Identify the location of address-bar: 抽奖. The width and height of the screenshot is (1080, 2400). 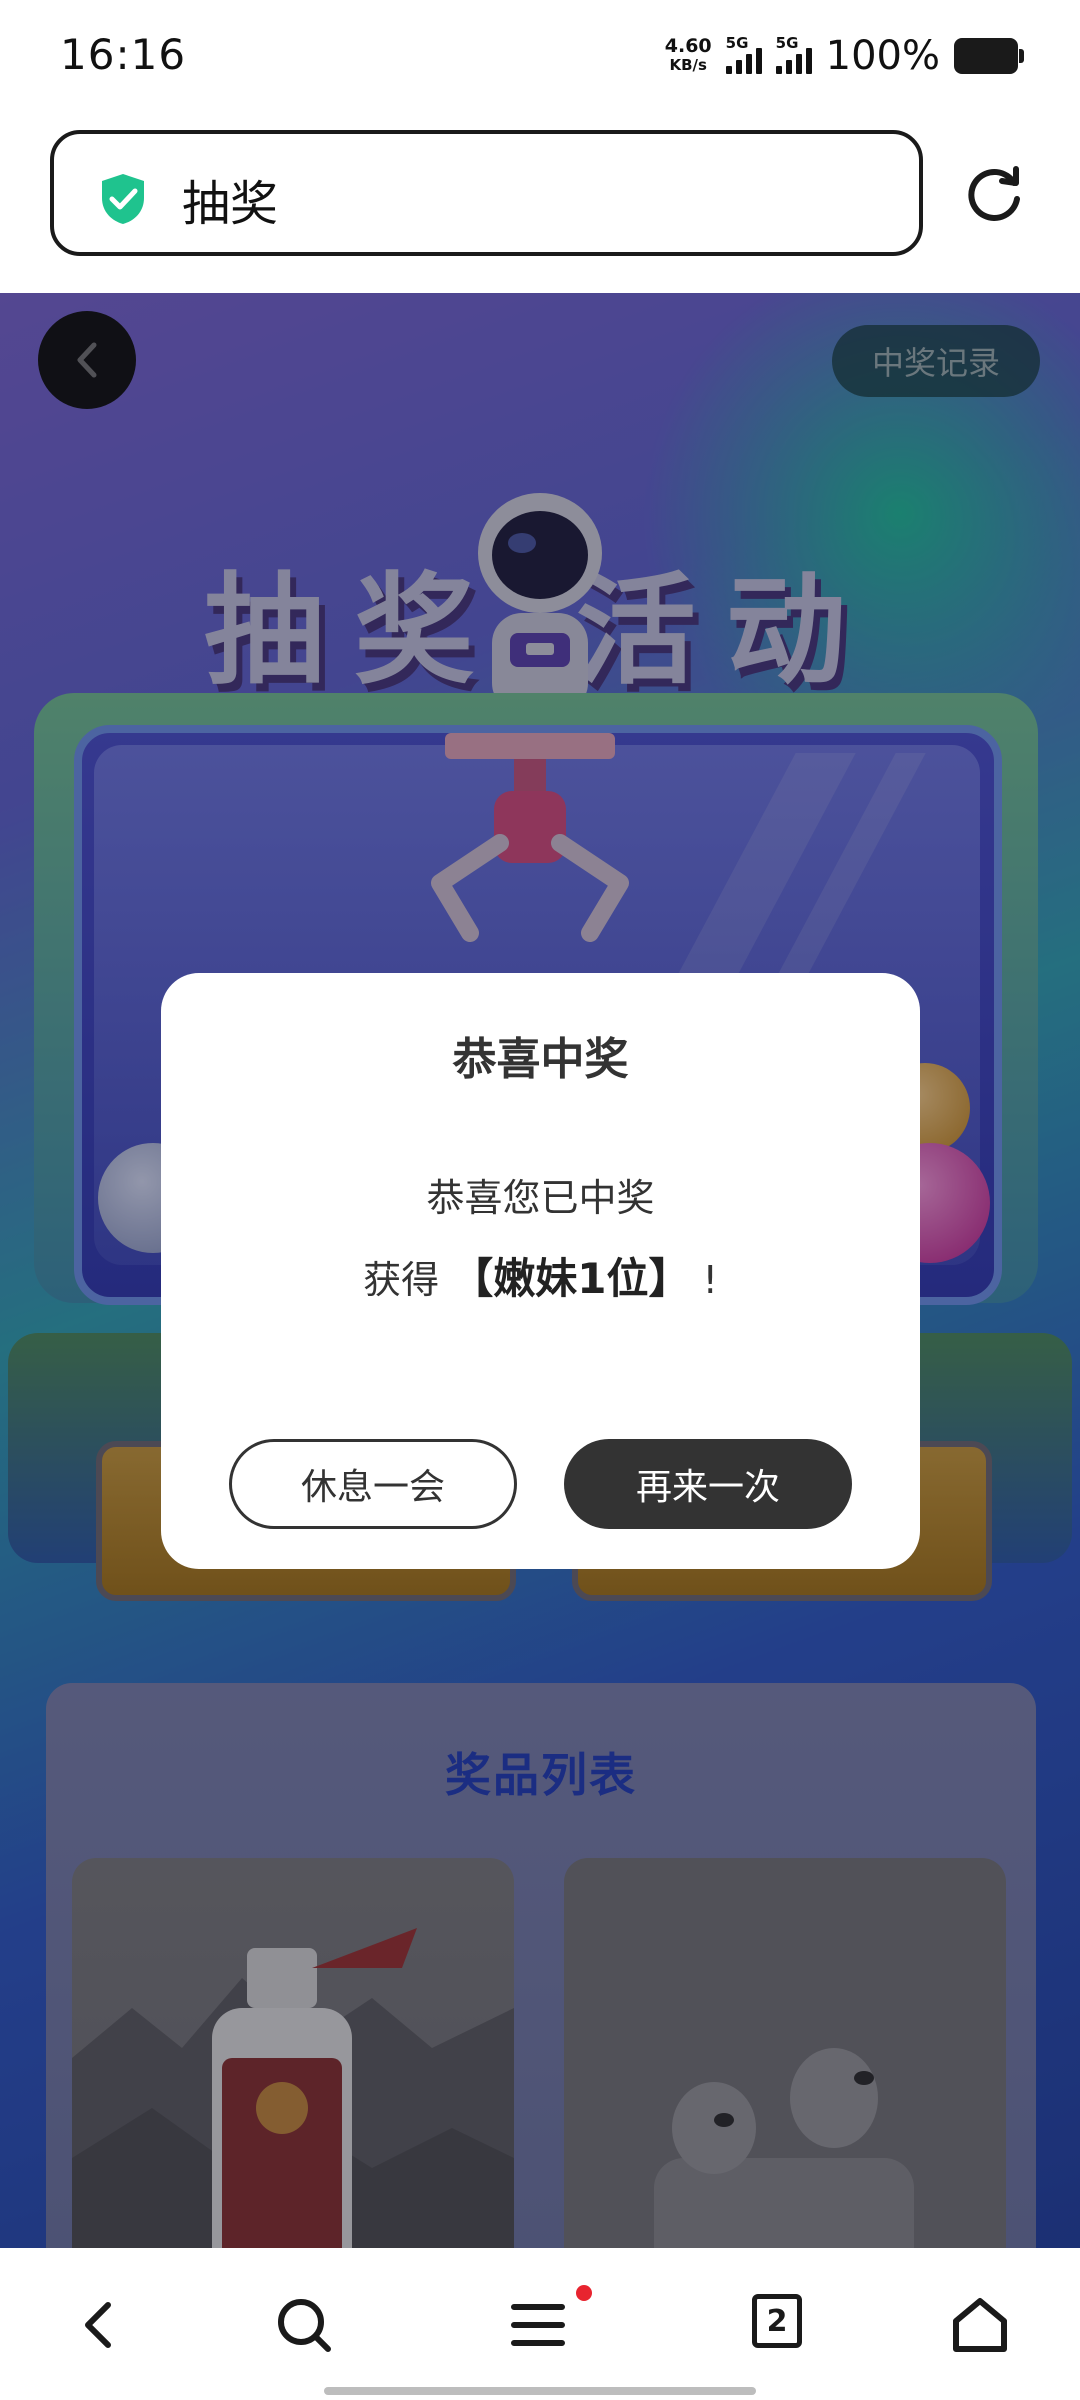
(486, 193).